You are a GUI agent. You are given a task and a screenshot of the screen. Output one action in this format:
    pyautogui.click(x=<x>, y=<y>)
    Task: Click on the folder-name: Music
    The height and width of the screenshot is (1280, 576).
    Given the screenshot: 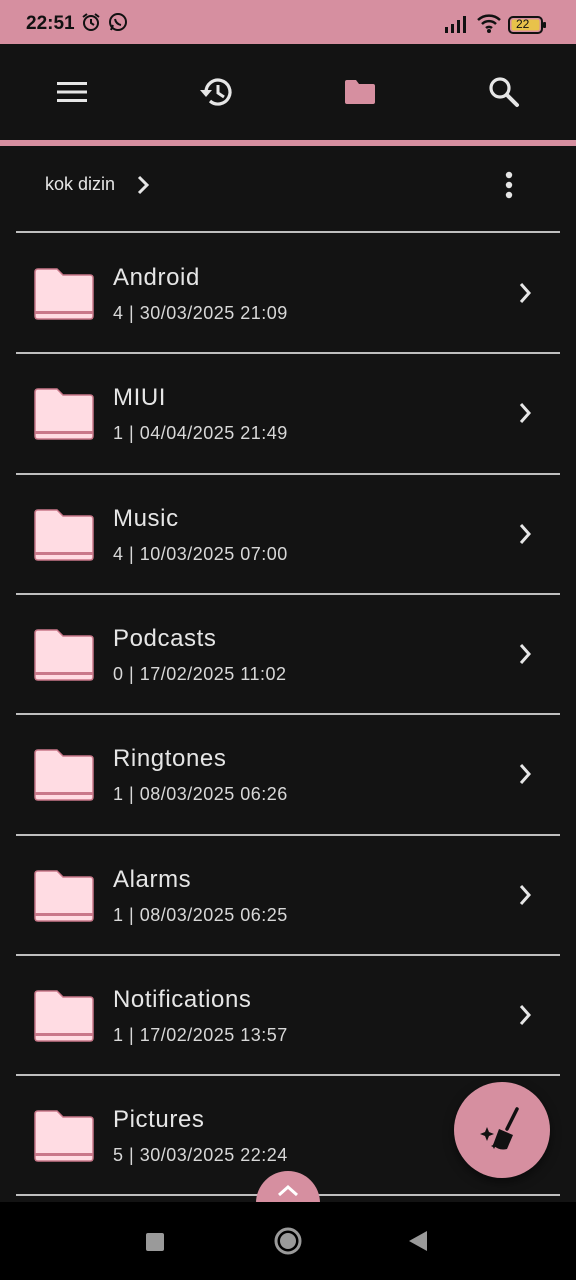 What is the action you would take?
    pyautogui.click(x=146, y=518)
    